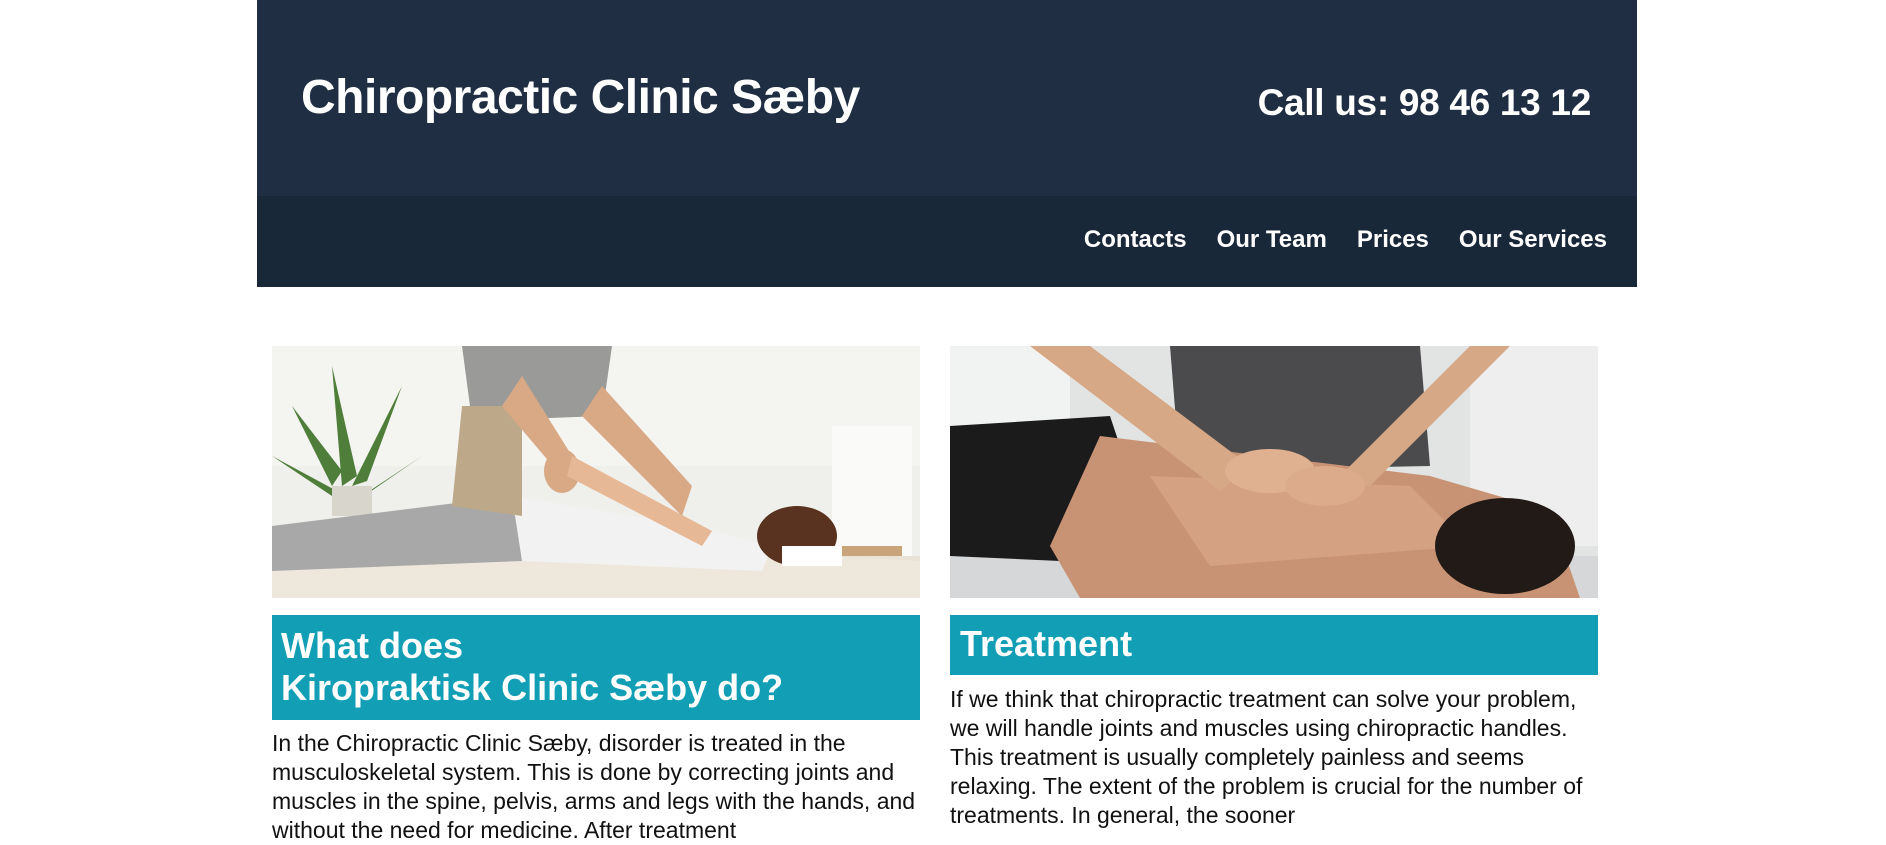 This screenshot has width=1886, height=845. Describe the element at coordinates (1274, 472) in the screenshot. I see `back-massage-photo` at that location.